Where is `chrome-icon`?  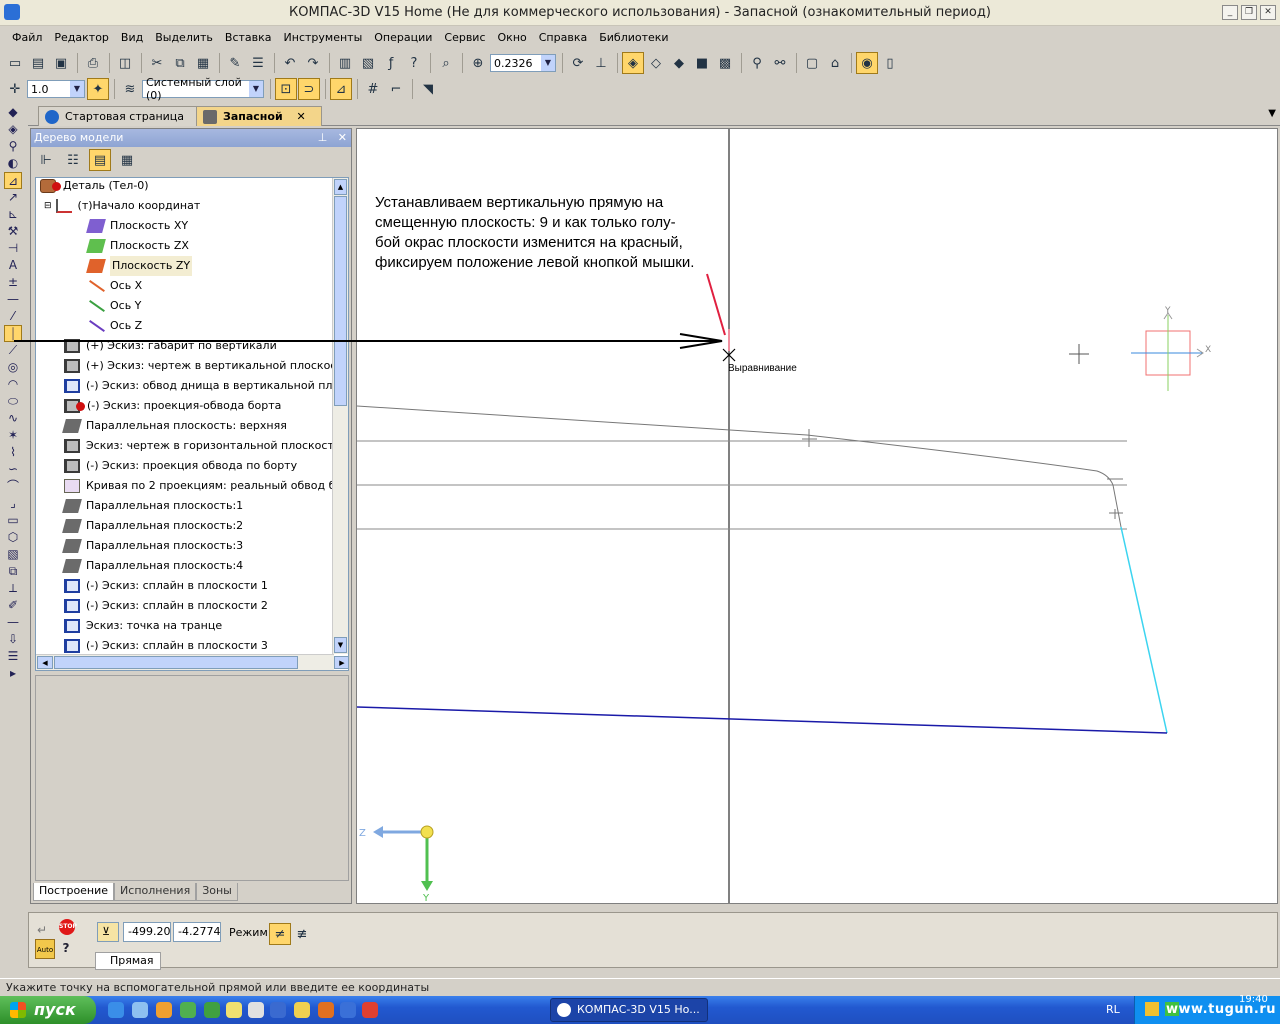 chrome-icon is located at coordinates (370, 1010).